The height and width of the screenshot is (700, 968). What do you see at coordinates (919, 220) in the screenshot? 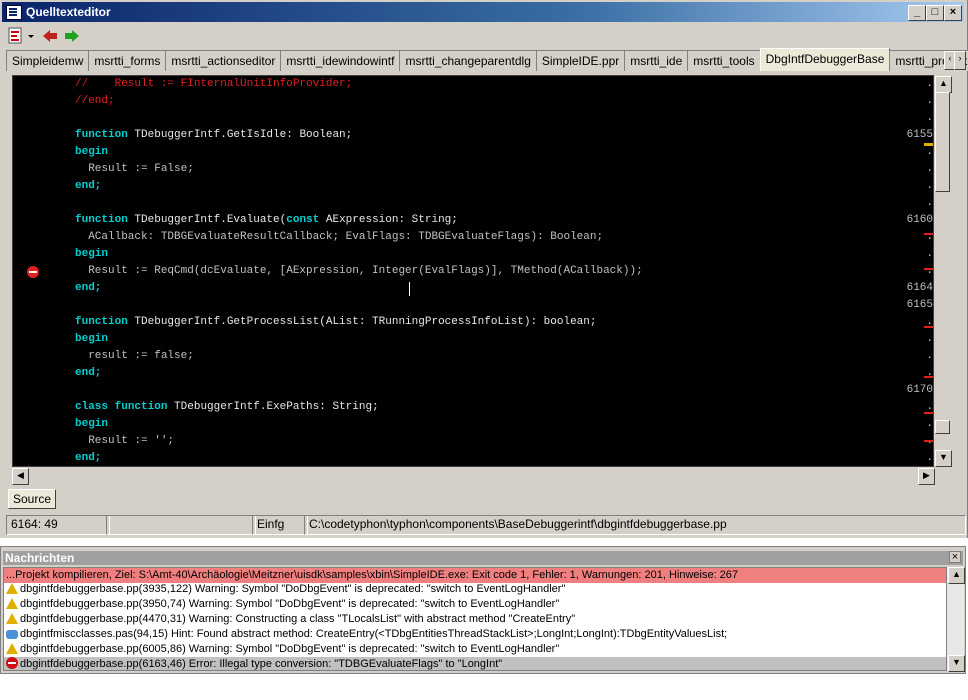
I see `line-number: 6160` at bounding box center [919, 220].